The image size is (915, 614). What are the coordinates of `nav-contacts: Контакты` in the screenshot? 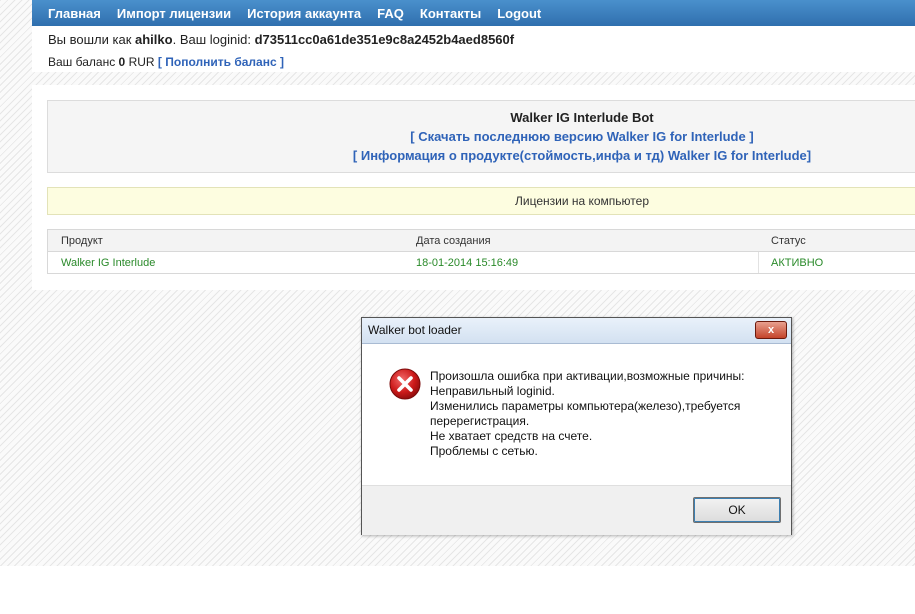 It's located at (450, 13).